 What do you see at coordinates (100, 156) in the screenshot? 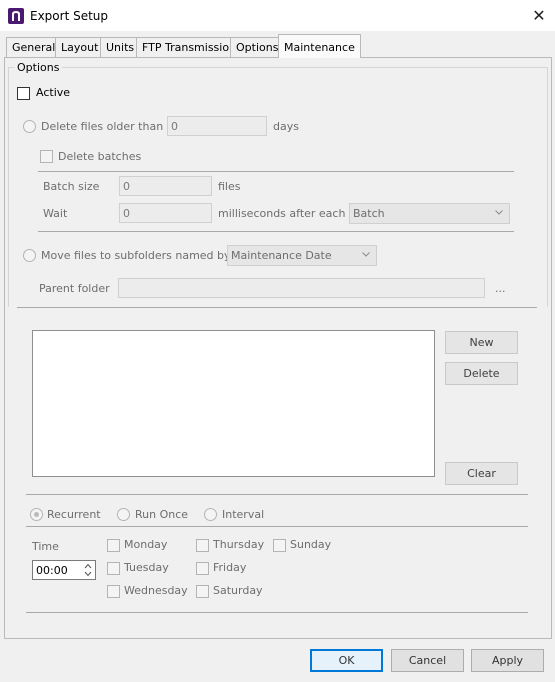
I see `delete-batches-label: Delete batches` at bounding box center [100, 156].